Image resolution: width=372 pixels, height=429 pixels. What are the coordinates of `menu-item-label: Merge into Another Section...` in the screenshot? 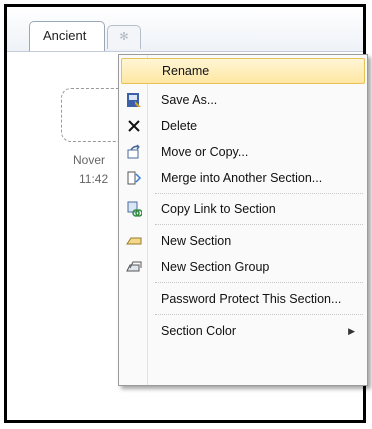 It's located at (242, 178).